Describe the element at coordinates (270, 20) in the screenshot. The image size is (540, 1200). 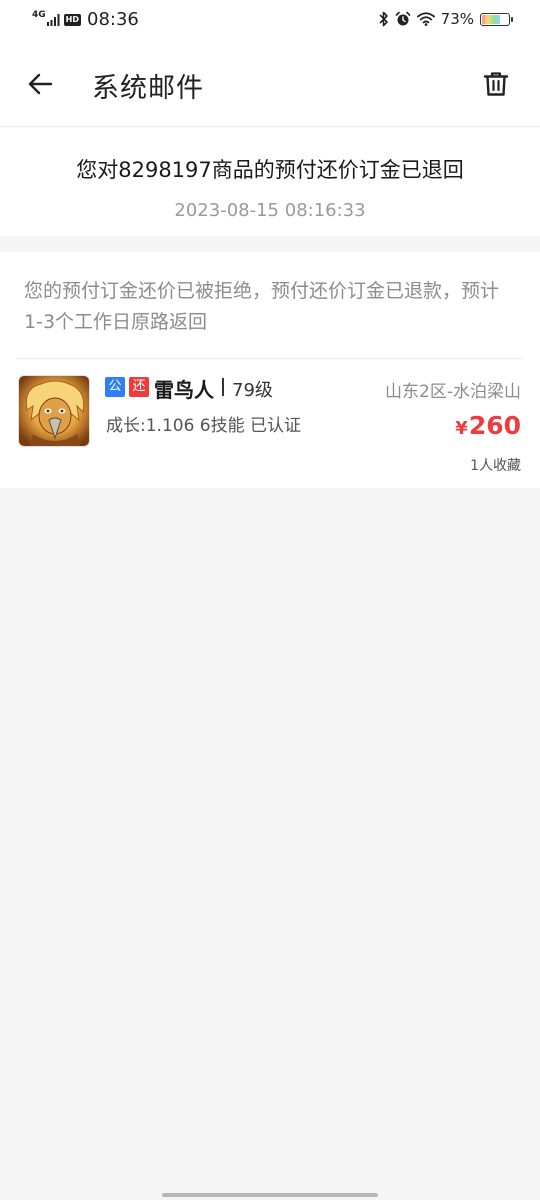
I see `status-bar: 4G HD 08:36 73%` at that location.